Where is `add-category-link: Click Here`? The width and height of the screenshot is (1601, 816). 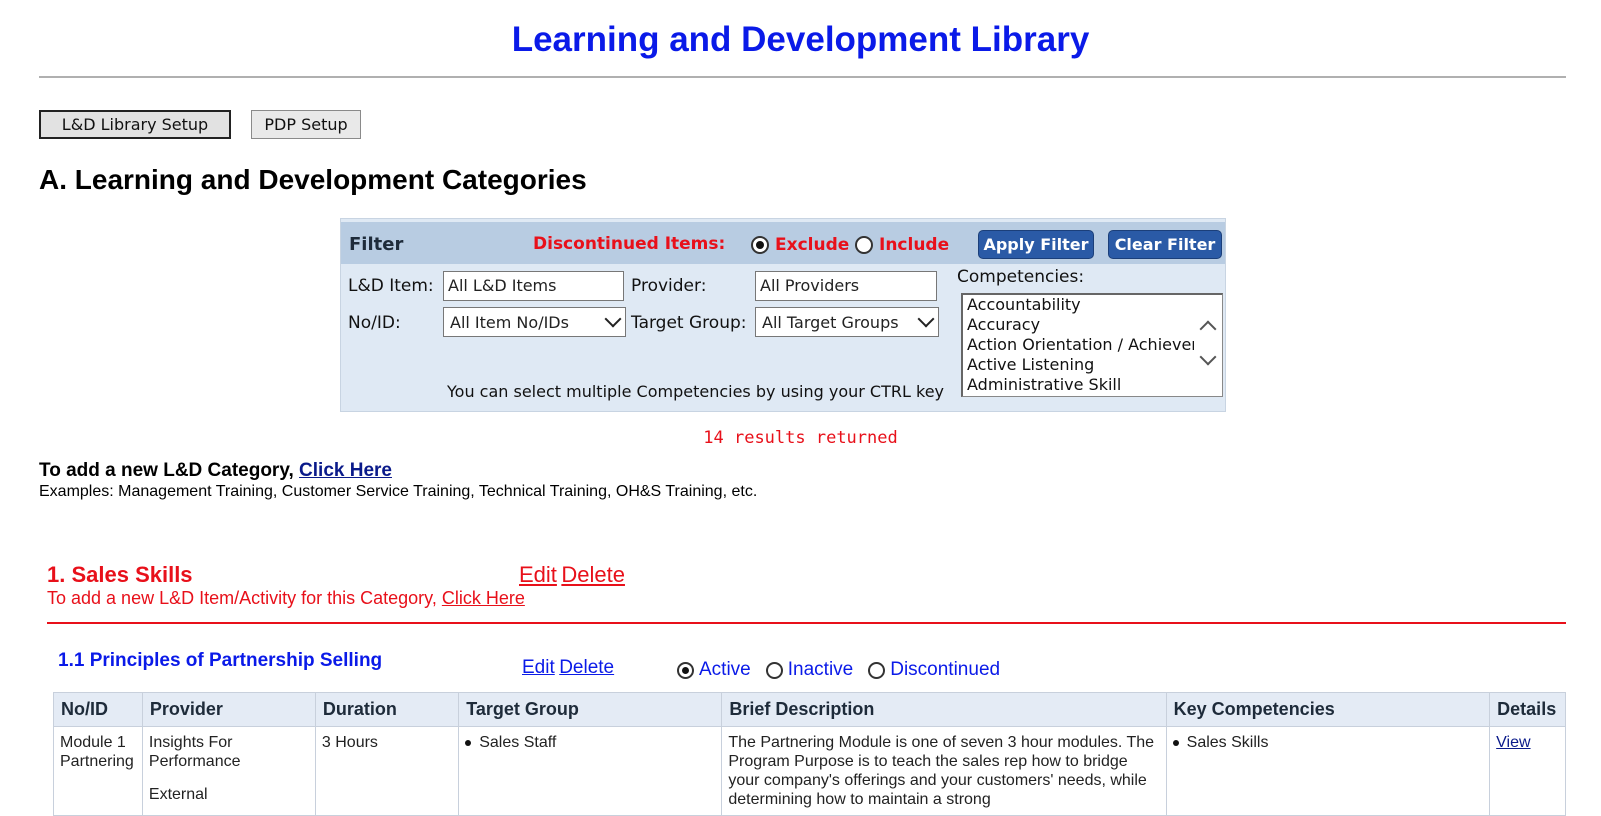
add-category-link: Click Here is located at coordinates (345, 470).